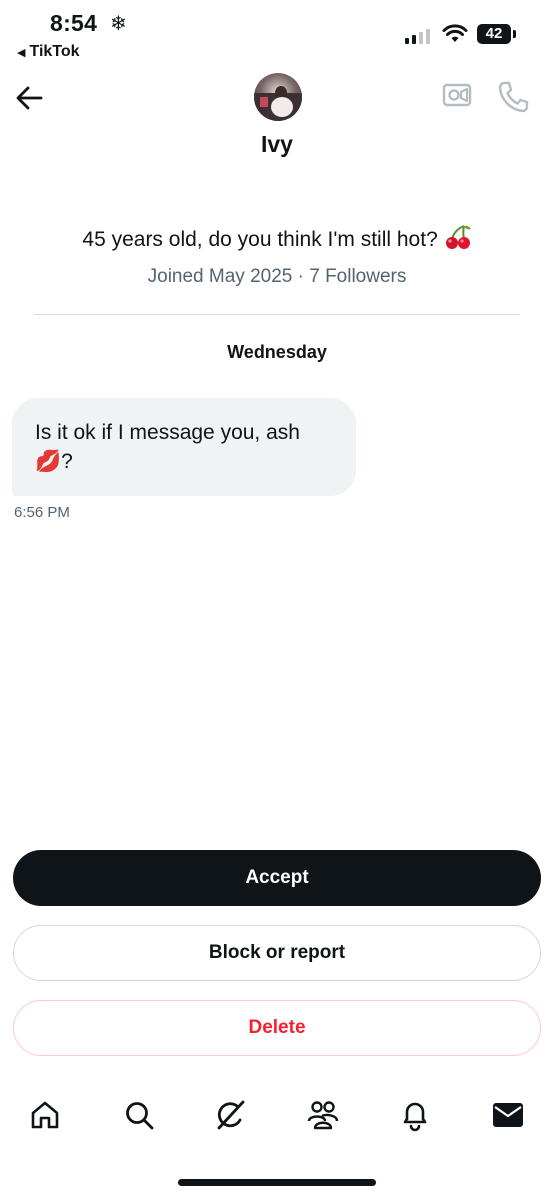 This screenshot has width=554, height=1199. Describe the element at coordinates (29, 98) in the screenshot. I see `back-arrow-icon` at that location.